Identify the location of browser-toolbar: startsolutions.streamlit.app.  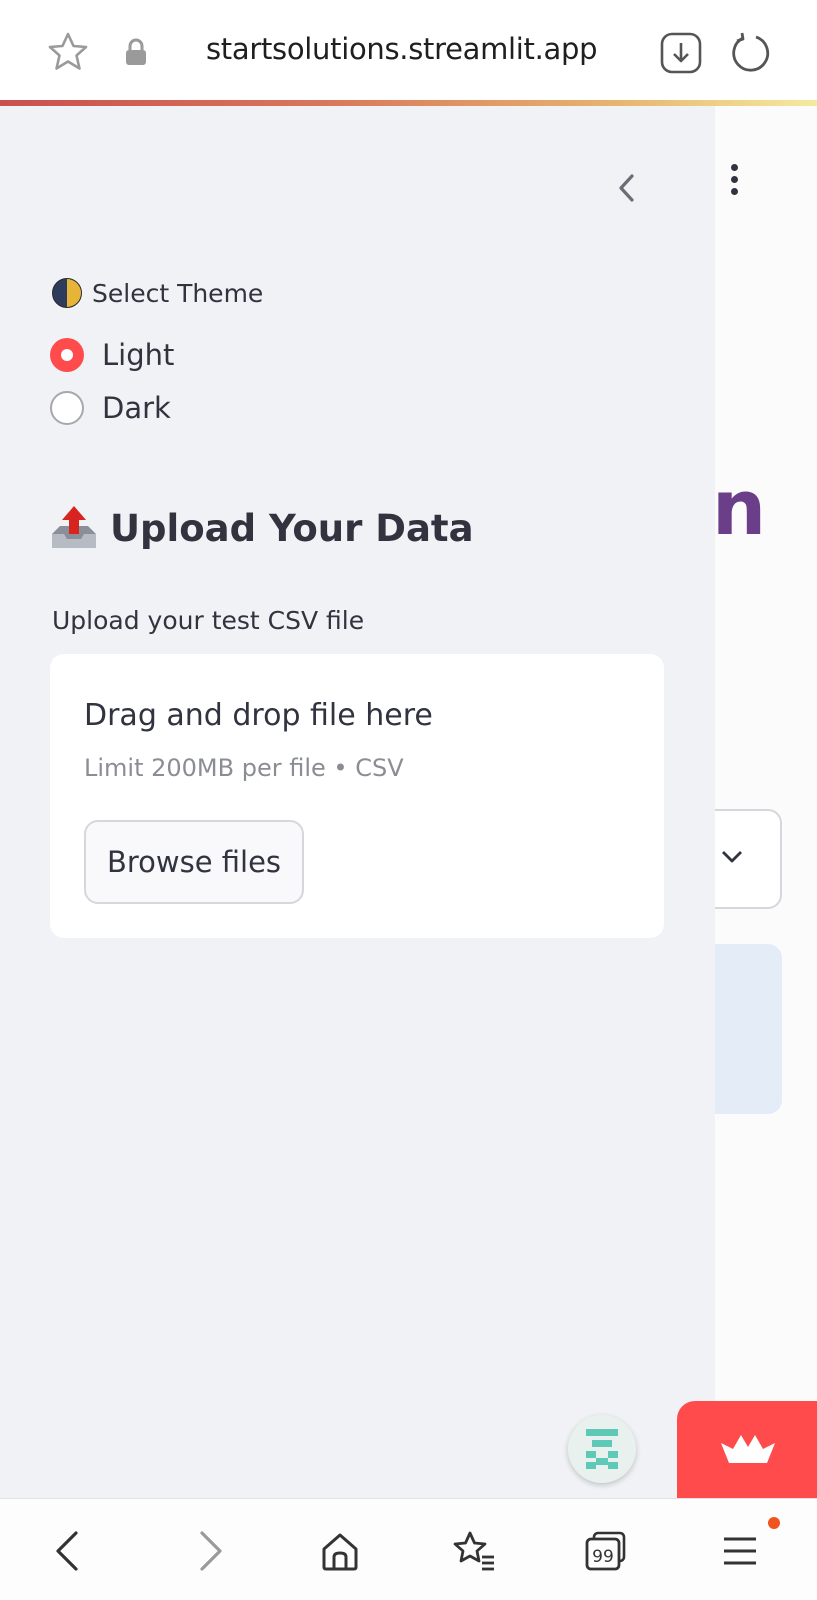
(408, 51).